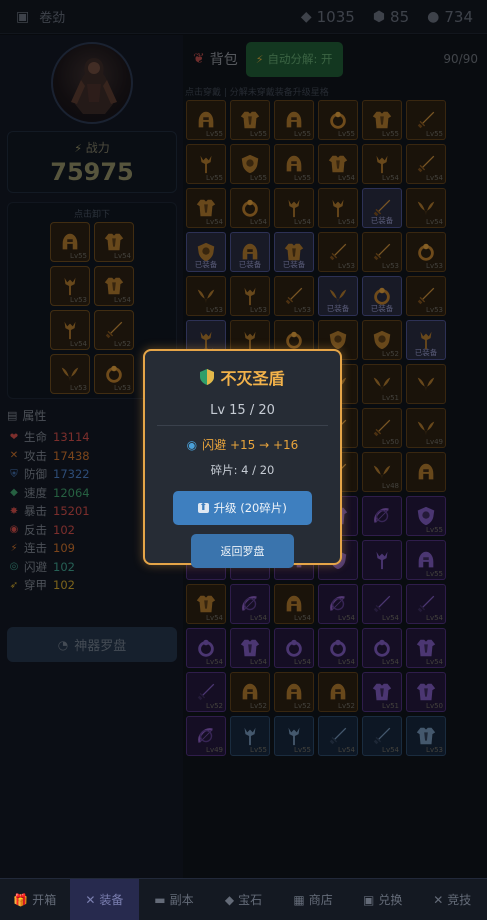 The image size is (487, 920). Describe the element at coordinates (250, 900) in the screenshot. I see `tab-label: 宝石` at that location.